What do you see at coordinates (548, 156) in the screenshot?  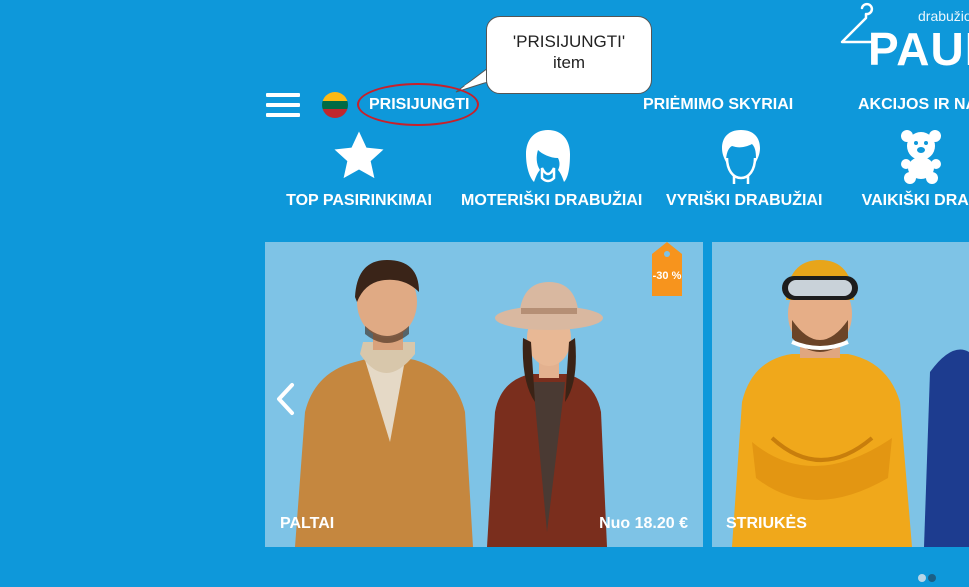 I see `woman-hair-icon` at bounding box center [548, 156].